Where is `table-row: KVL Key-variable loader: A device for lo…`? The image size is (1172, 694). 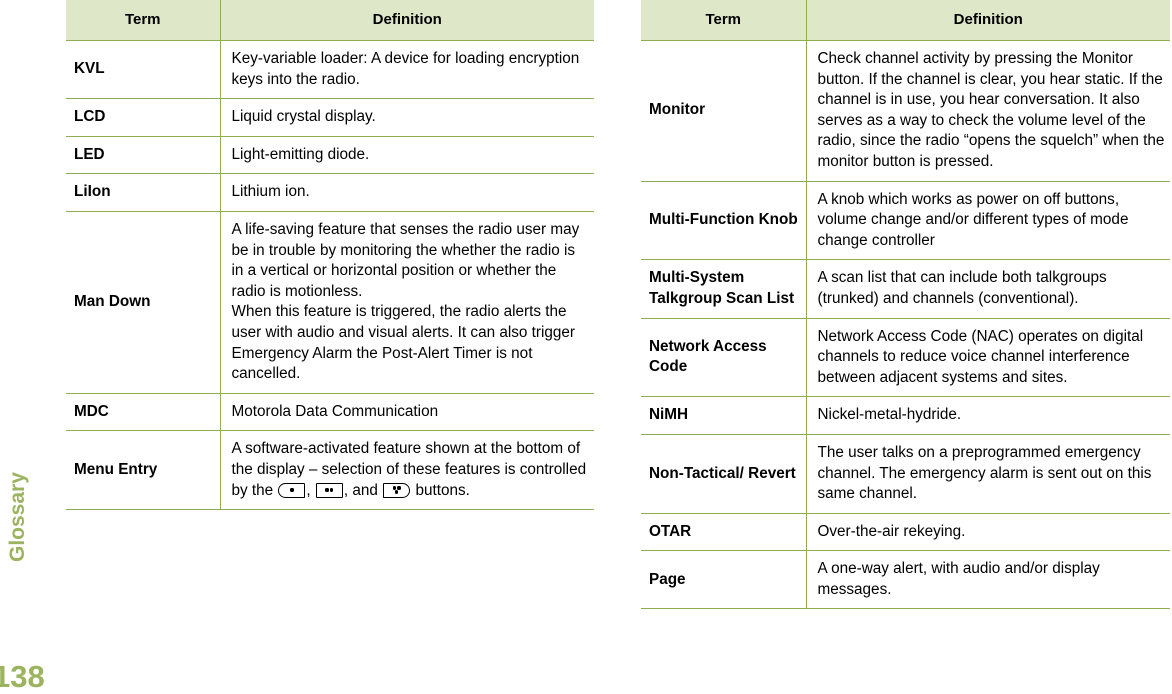
table-row: KVL Key-variable loader: A device for lo… is located at coordinates (330, 70).